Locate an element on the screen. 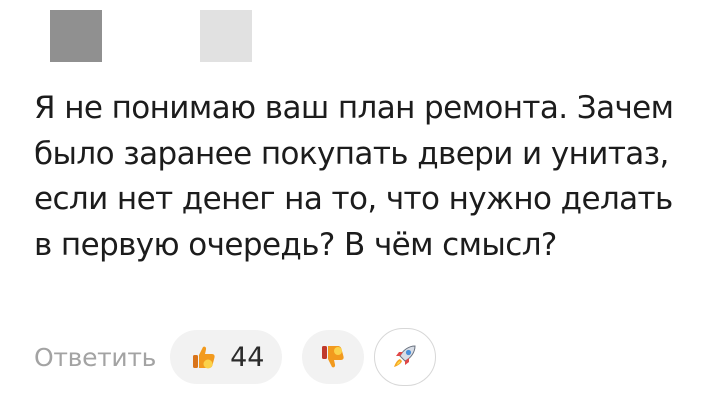 This screenshot has width=720, height=411. comment-actions: Ответить 44 is located at coordinates (235, 357).